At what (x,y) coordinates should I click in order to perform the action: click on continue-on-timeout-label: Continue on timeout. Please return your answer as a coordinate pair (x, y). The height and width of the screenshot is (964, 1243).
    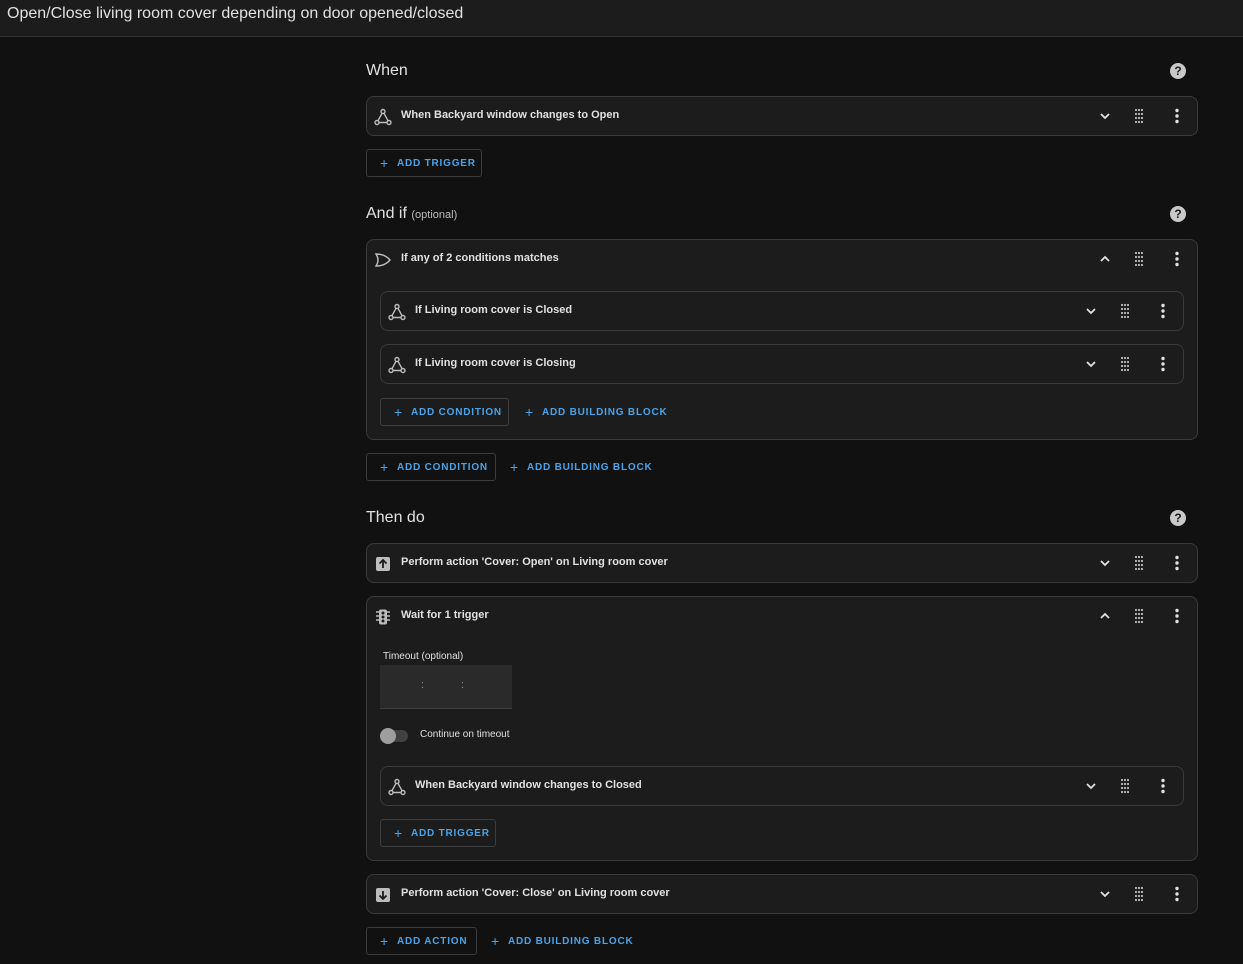
    Looking at the image, I should click on (465, 734).